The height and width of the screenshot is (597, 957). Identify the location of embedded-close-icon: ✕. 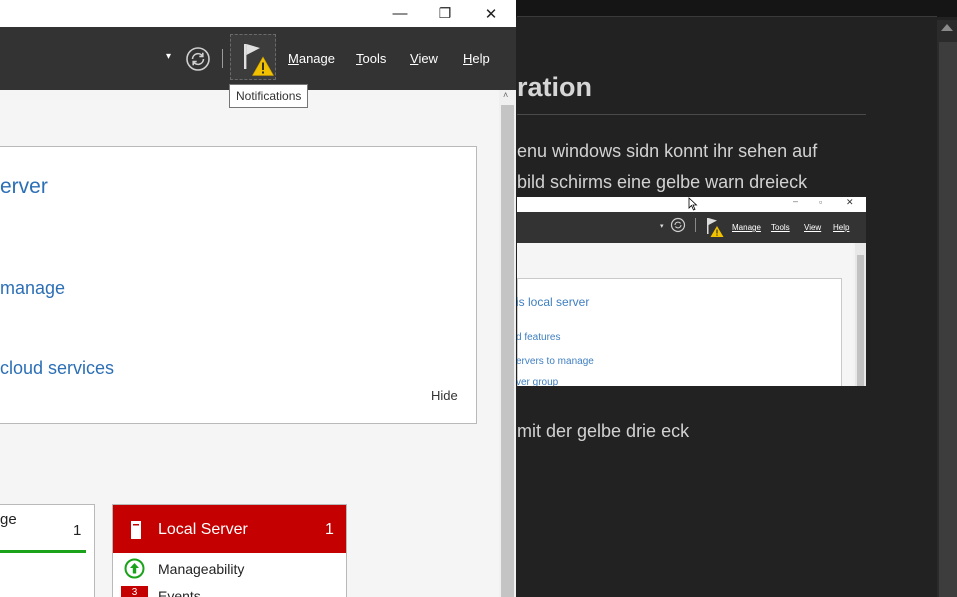
(850, 202).